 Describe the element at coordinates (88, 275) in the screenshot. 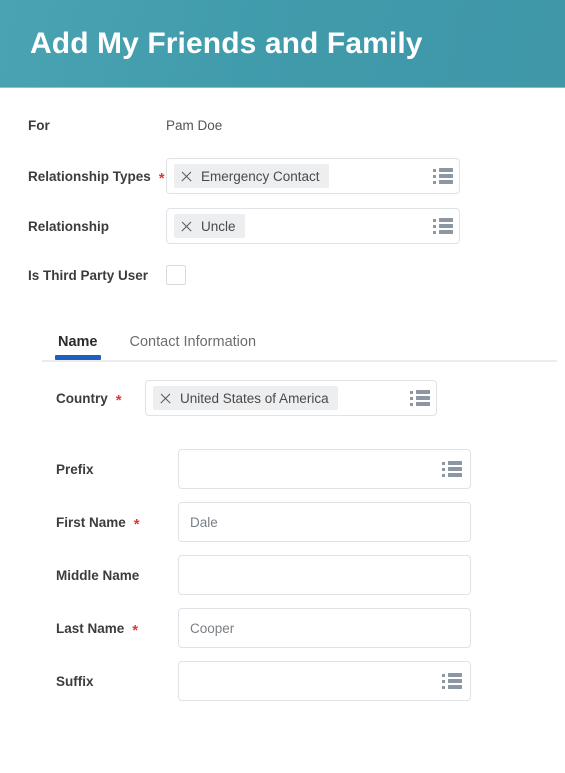

I see `label-is-third-party-user: Is Third Party User` at that location.